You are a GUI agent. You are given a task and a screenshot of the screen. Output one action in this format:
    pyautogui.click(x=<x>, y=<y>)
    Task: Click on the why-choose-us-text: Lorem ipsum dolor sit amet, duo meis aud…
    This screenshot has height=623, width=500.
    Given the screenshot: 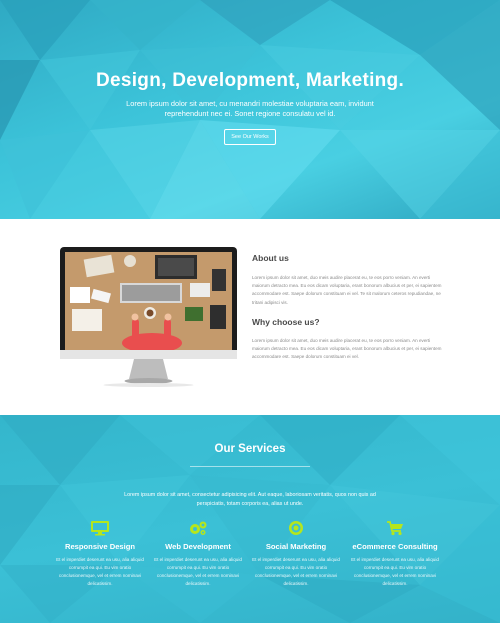 What is the action you would take?
    pyautogui.click(x=347, y=349)
    